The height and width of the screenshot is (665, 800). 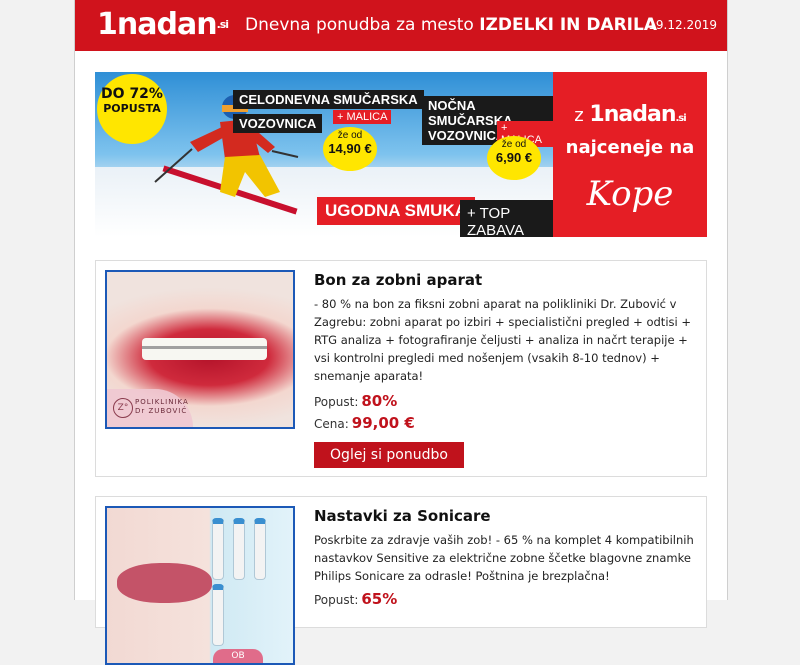 I want to click on header-date: 19.12.2019, so click(x=682, y=25).